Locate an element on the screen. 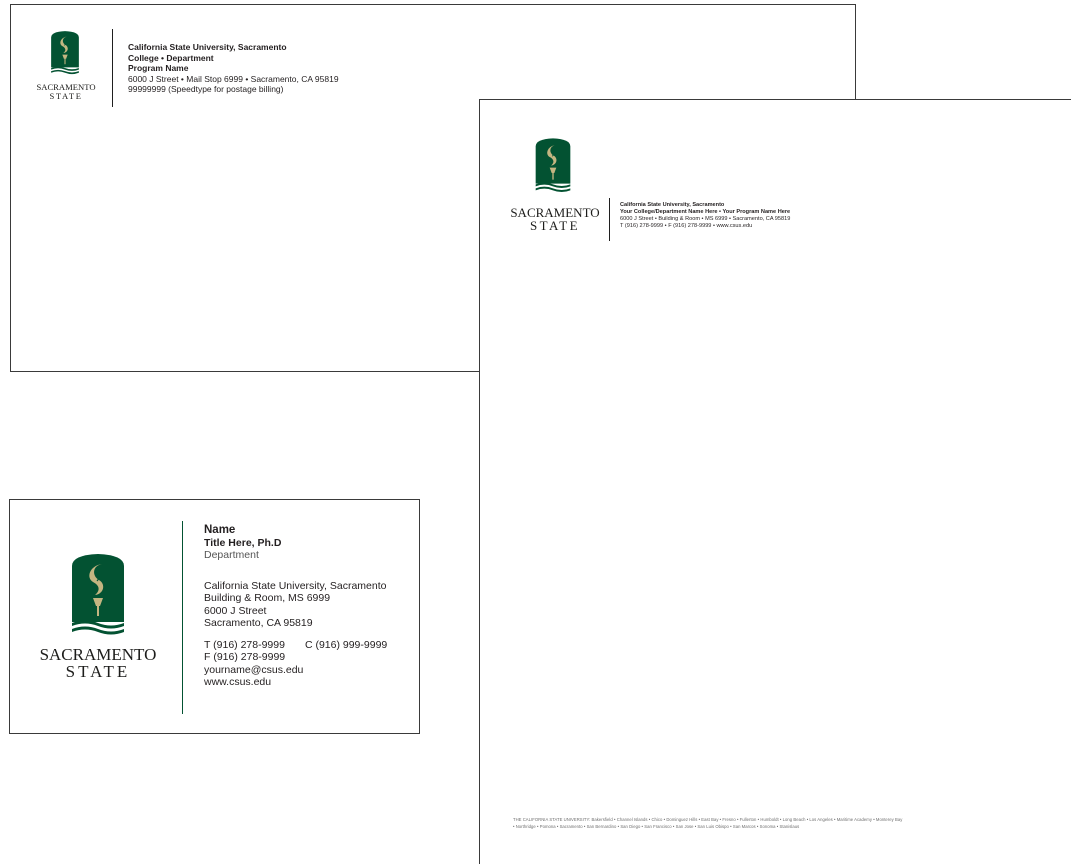  card-department: Department is located at coordinates (231, 555).